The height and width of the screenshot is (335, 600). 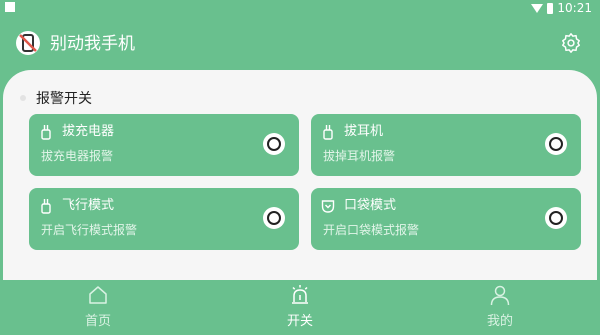 I want to click on no-phone-icon, so click(x=28, y=43).